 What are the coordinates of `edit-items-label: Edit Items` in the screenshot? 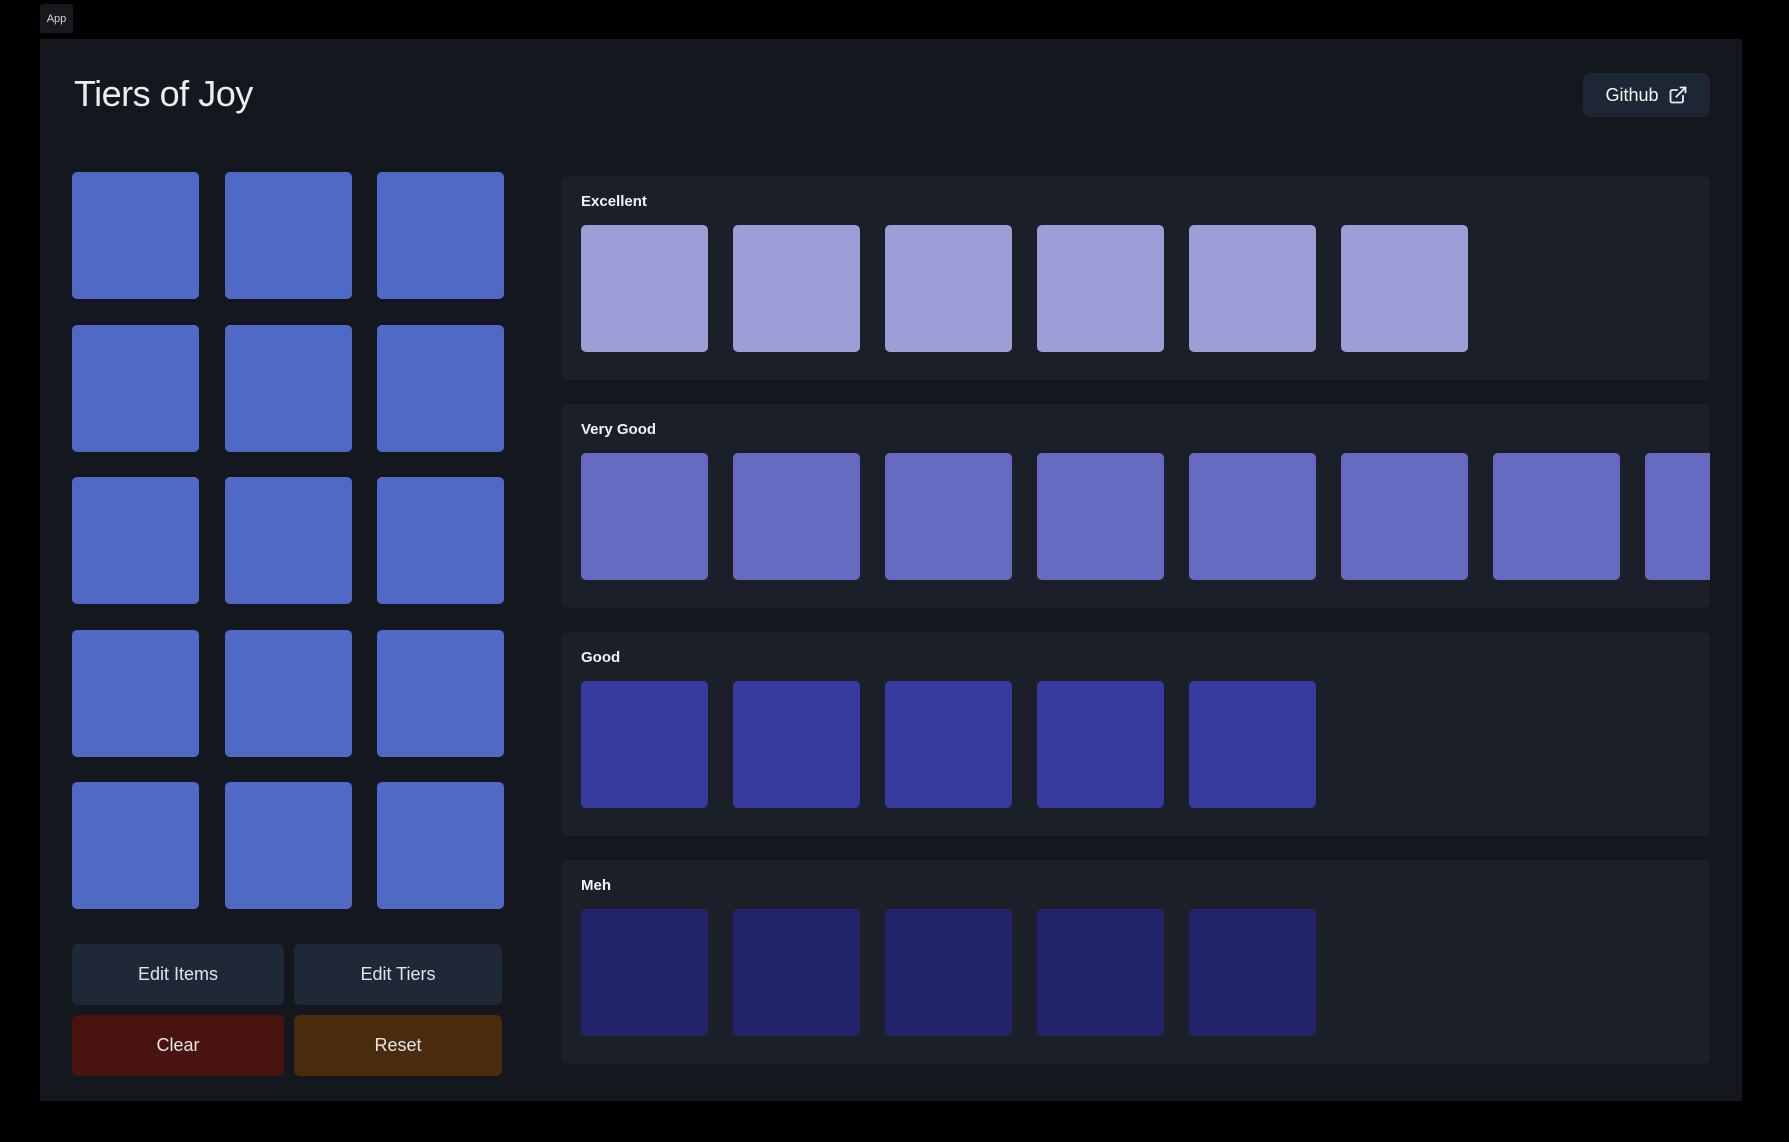 It's located at (178, 974).